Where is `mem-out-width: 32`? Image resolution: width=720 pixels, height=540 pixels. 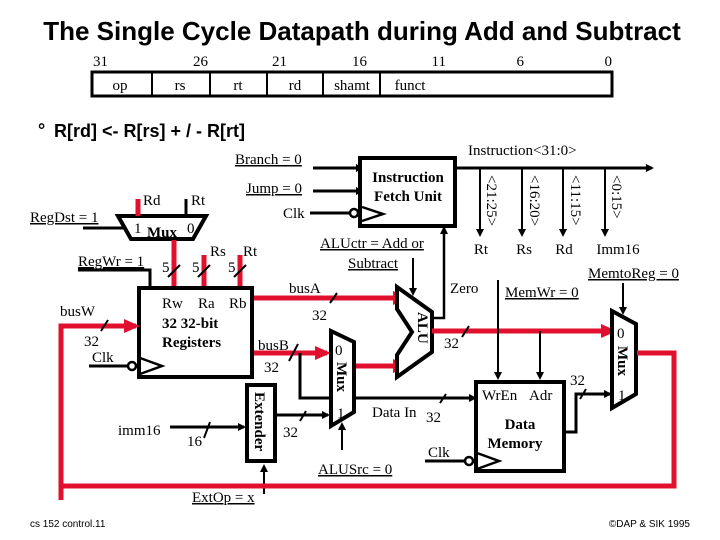
mem-out-width: 32 is located at coordinates (577, 381).